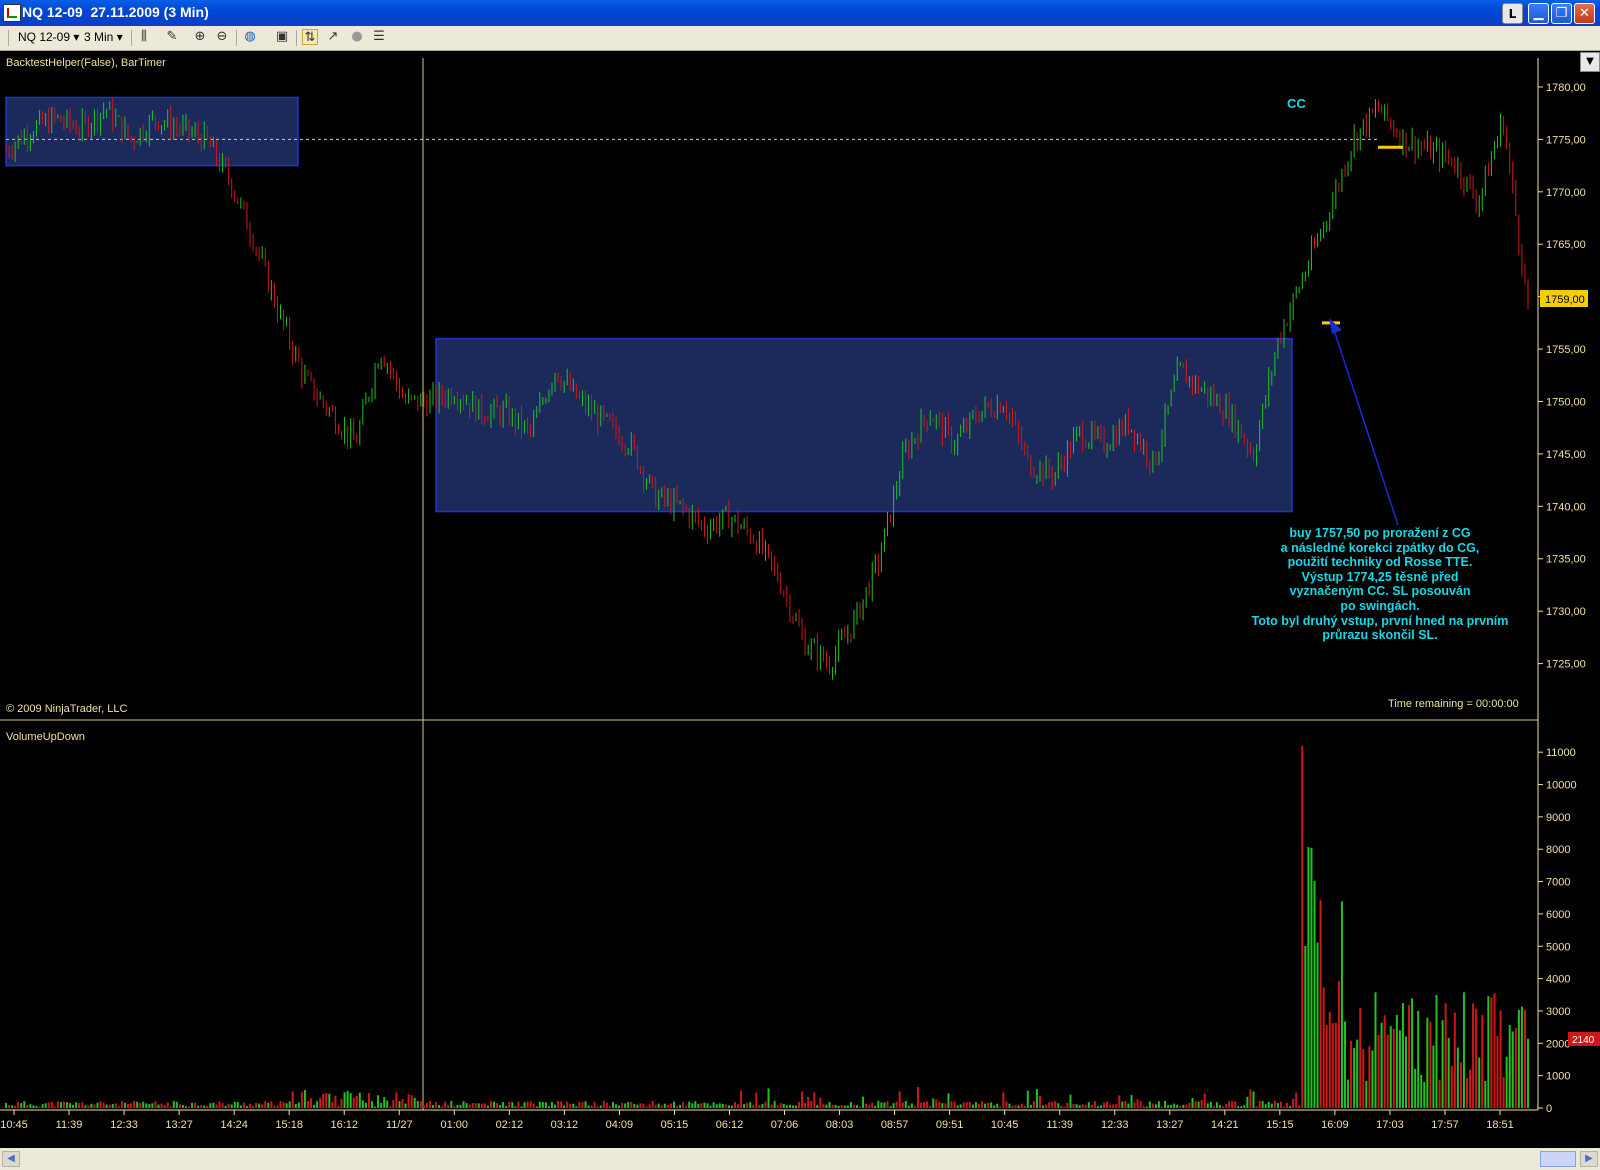  Describe the element at coordinates (1589, 1159) in the screenshot. I see `scroll-right-icon: ▶` at that location.